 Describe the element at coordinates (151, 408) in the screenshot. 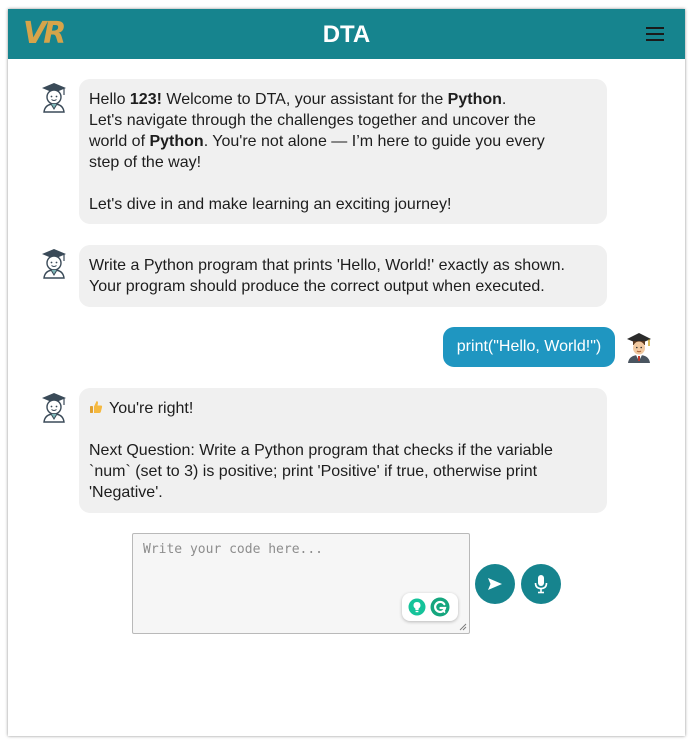

I see `feedback-text: You're right!` at that location.